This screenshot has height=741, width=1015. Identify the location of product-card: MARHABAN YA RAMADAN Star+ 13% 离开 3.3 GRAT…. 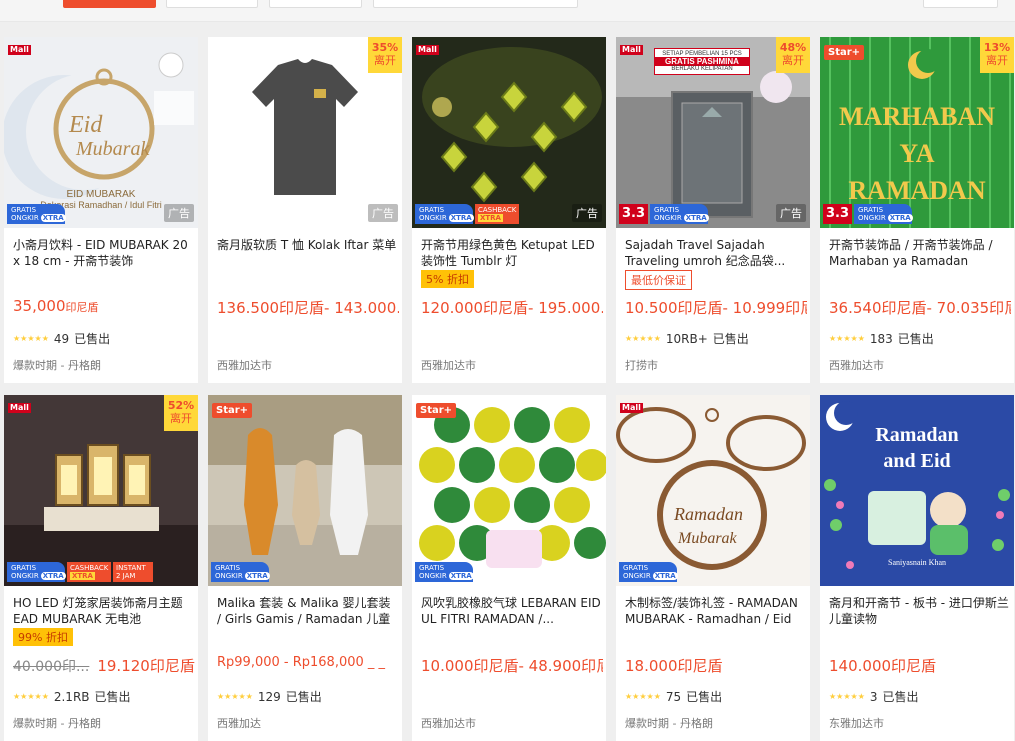
(917, 210).